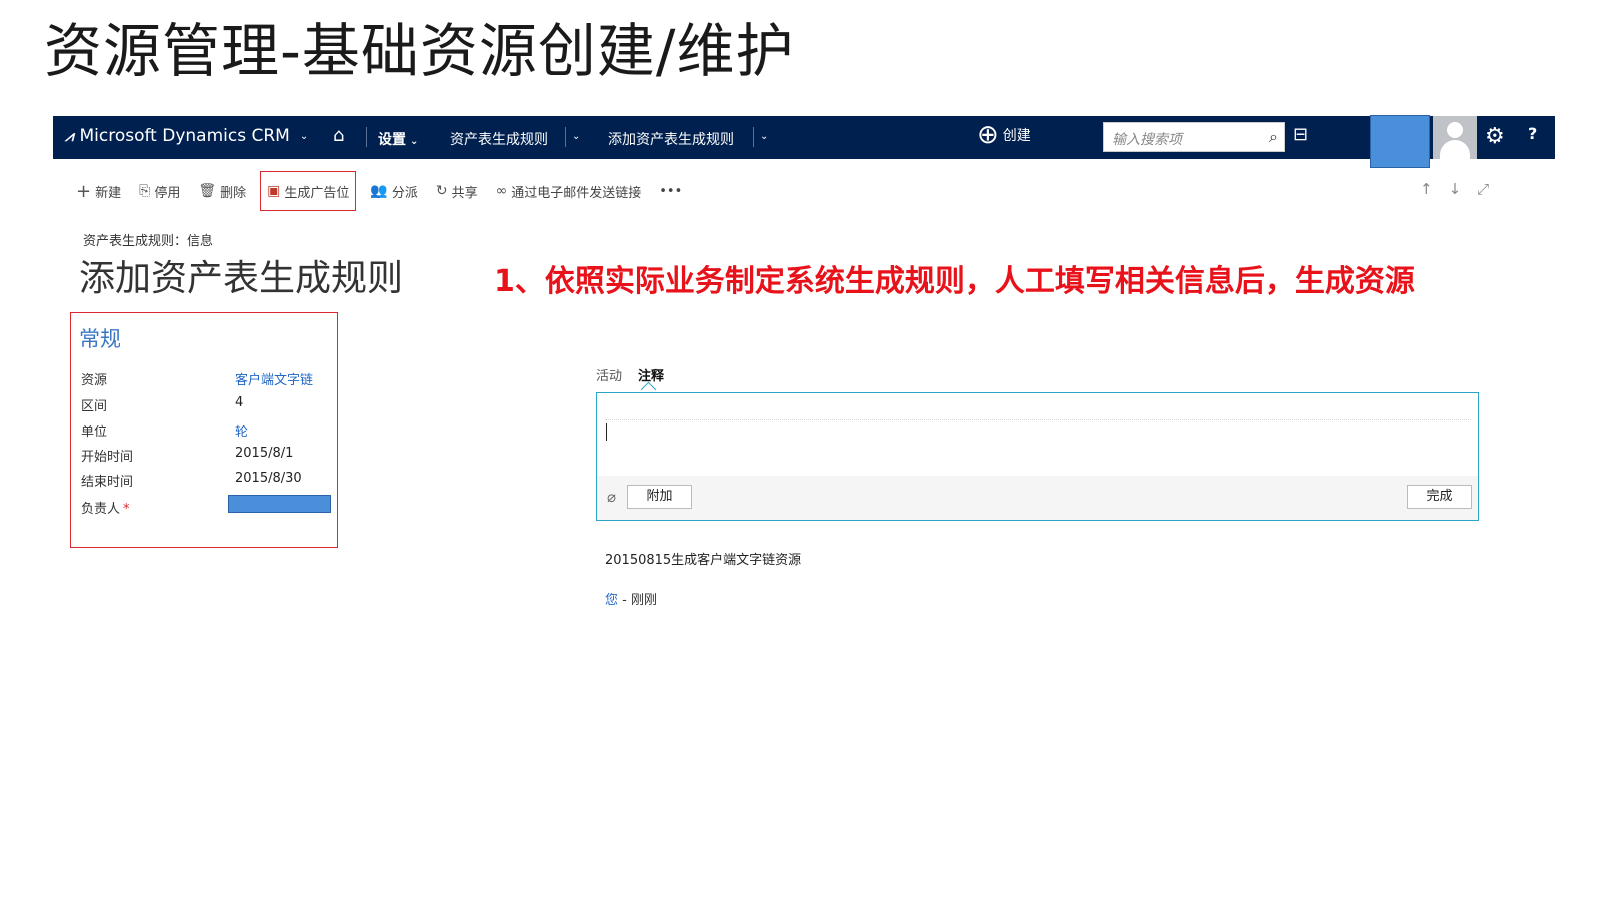 This screenshot has height=900, width=1600. I want to click on field-label: 结束时间, so click(107, 482).